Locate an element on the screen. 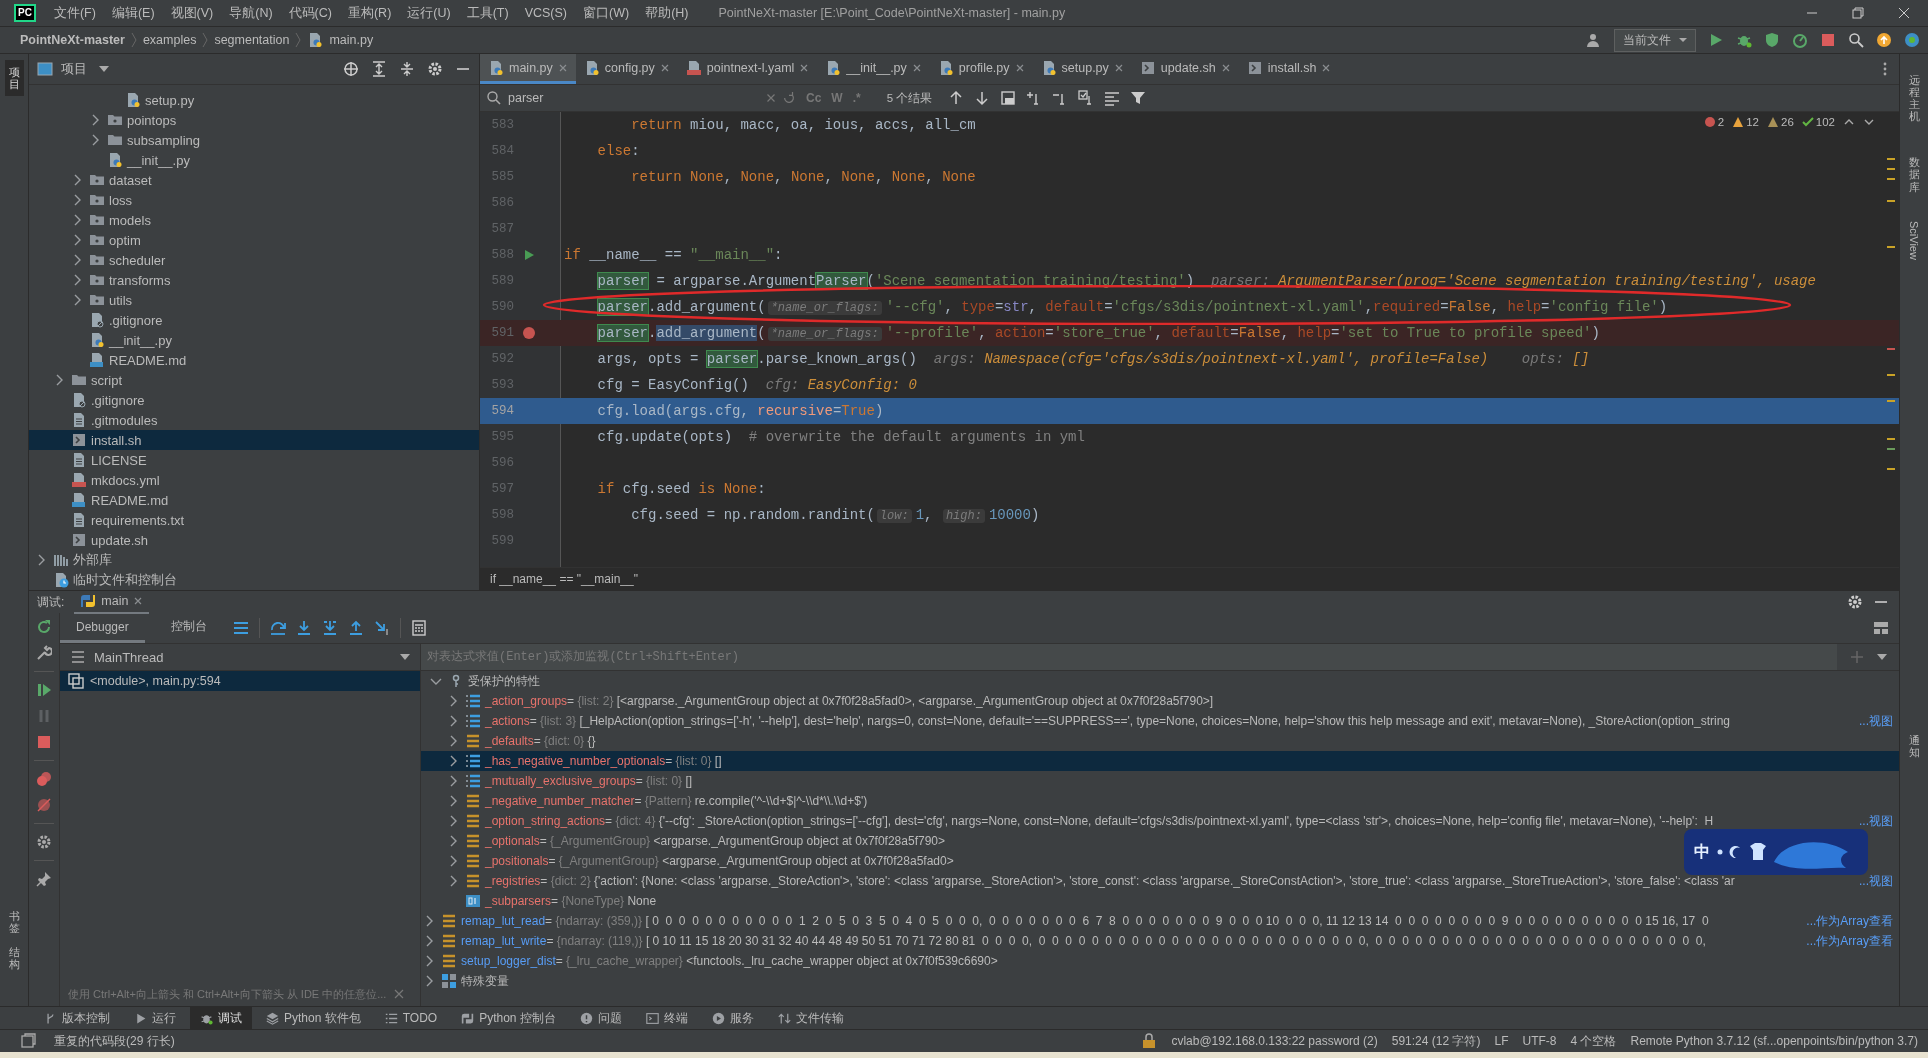 This screenshot has width=1928, height=1058. menu-item: 视图(V) is located at coordinates (192, 13).